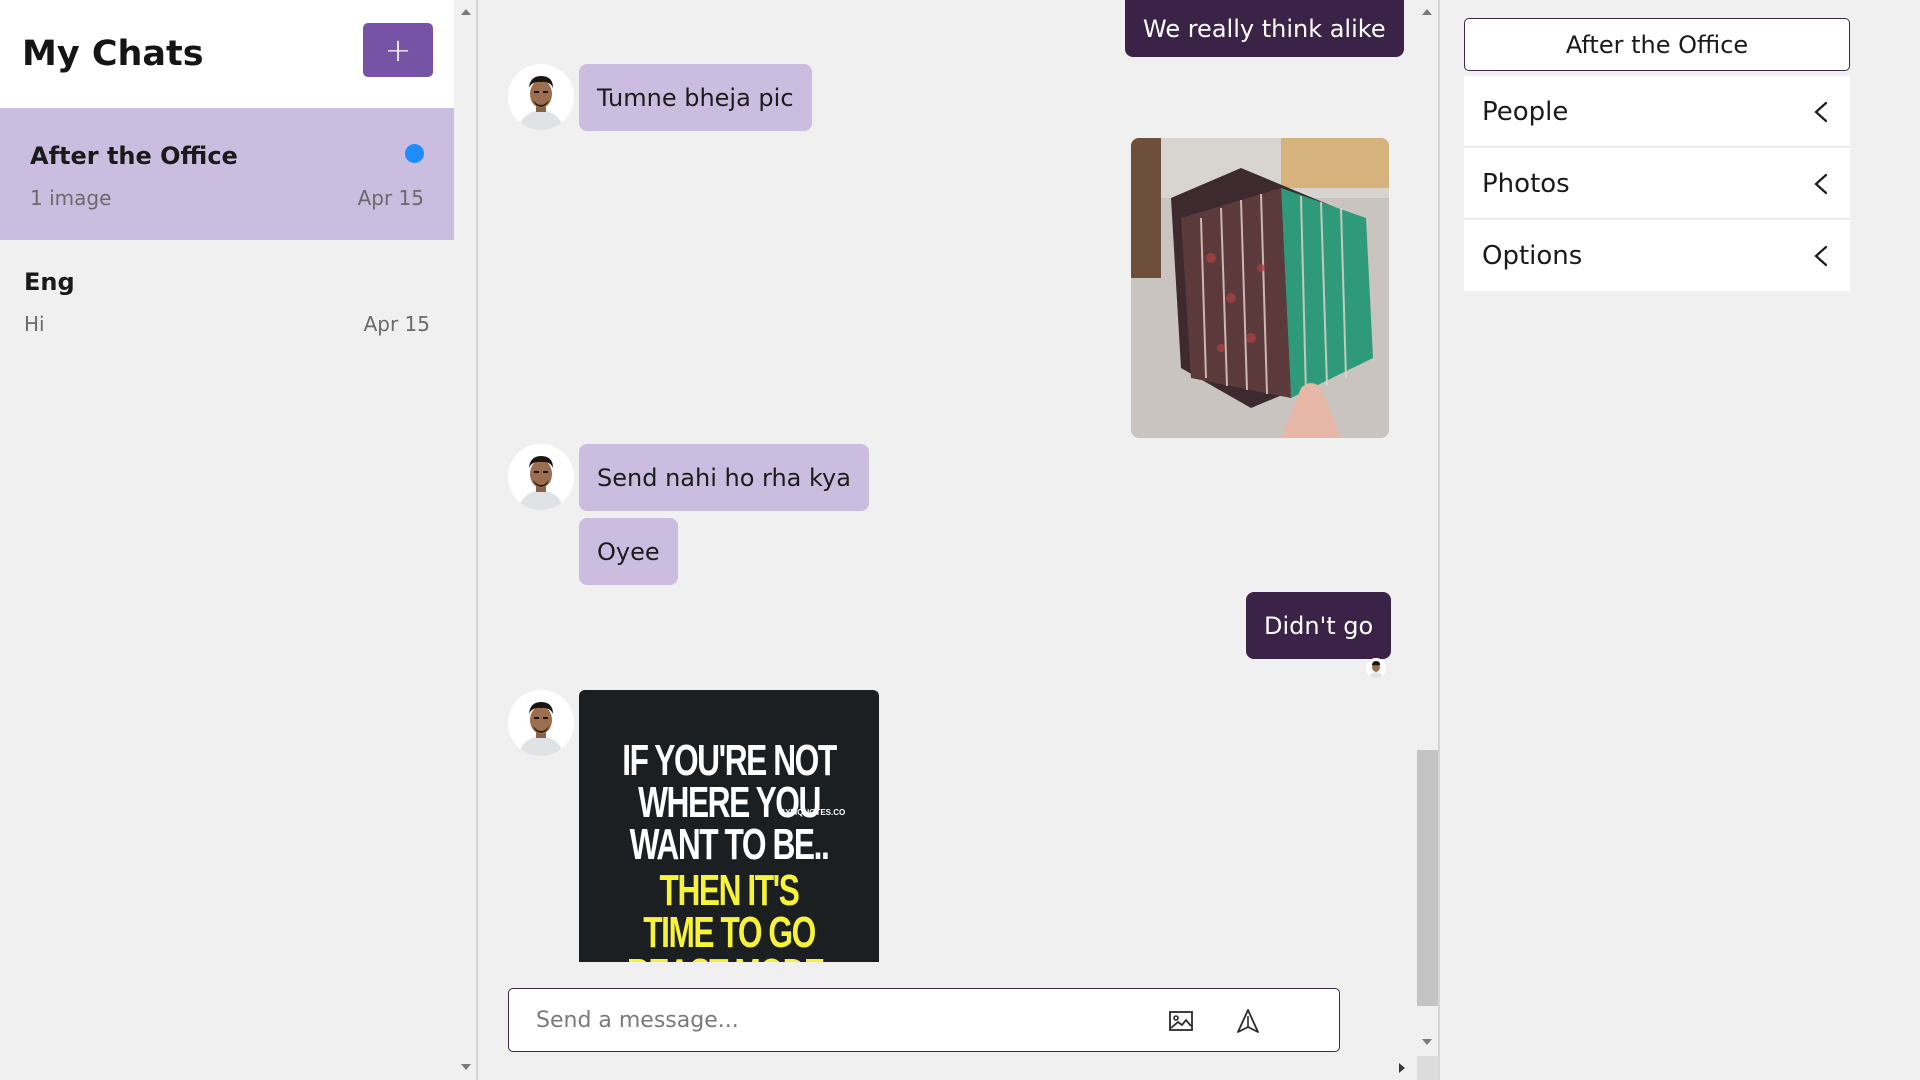 The image size is (1920, 1080). What do you see at coordinates (1402, 1068) in the screenshot?
I see `chat-scroll-right-arrow` at bounding box center [1402, 1068].